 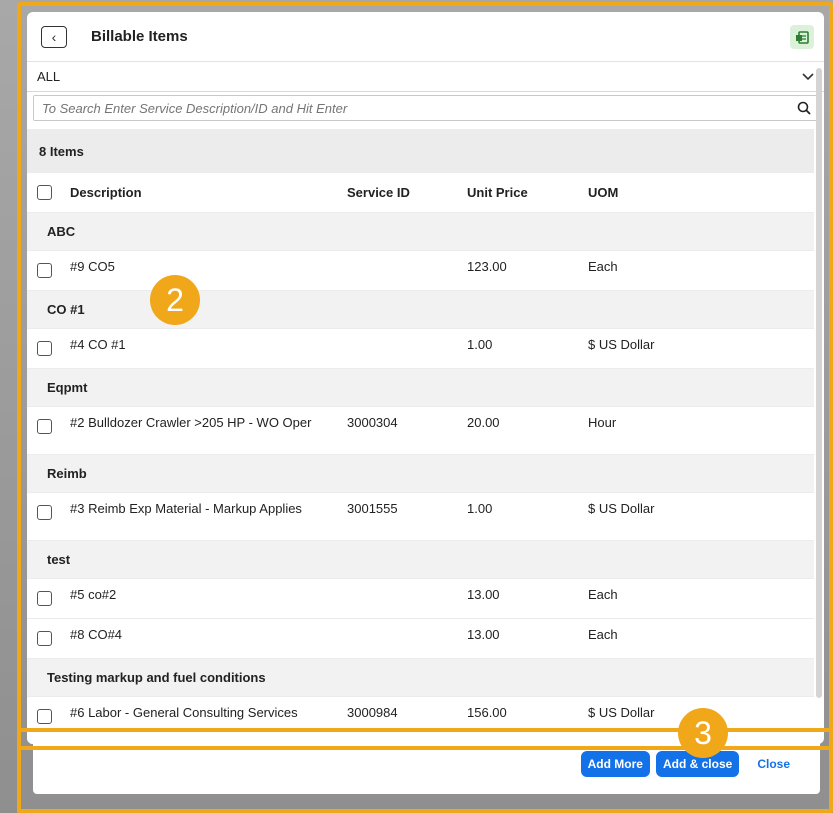 I want to click on annotation-badge: 2, so click(x=175, y=300).